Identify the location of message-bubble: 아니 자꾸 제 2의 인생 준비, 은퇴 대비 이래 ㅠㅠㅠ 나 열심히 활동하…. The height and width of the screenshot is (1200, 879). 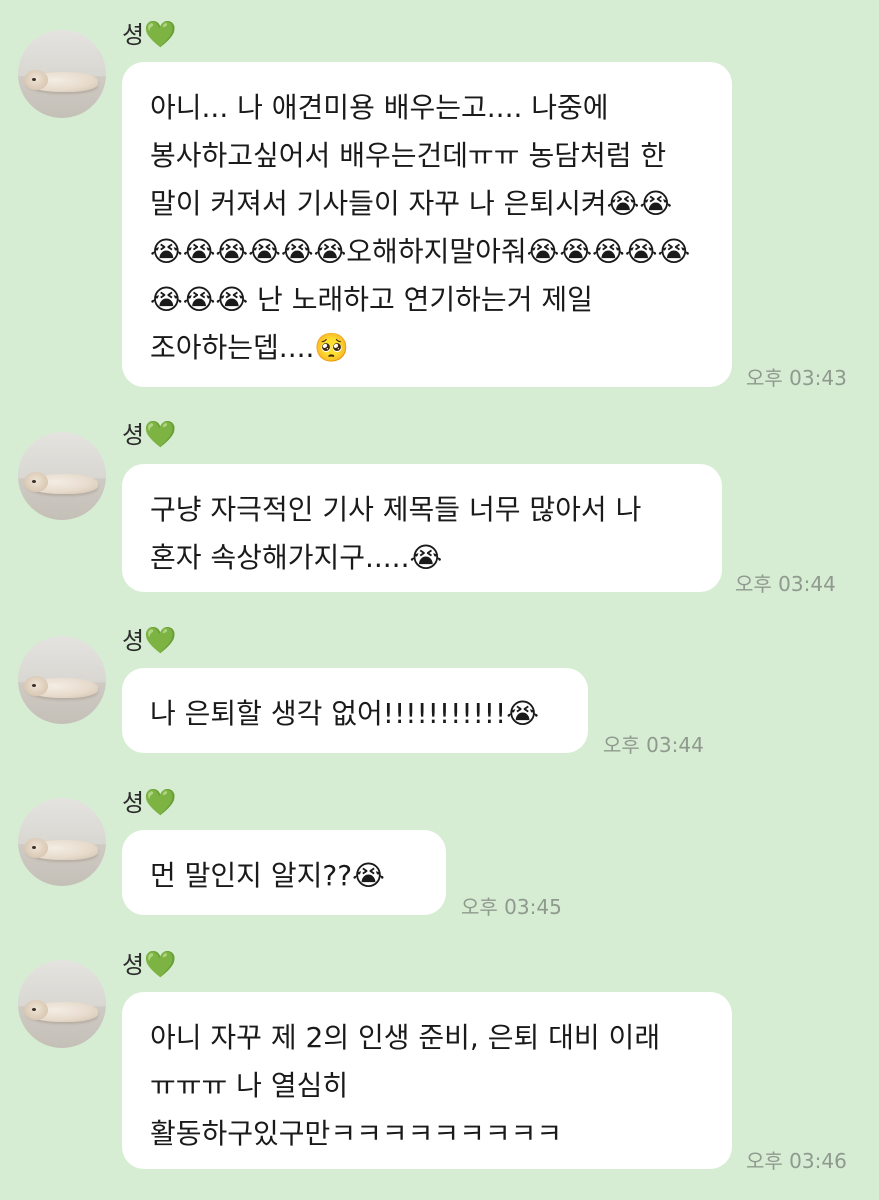
(427, 1080).